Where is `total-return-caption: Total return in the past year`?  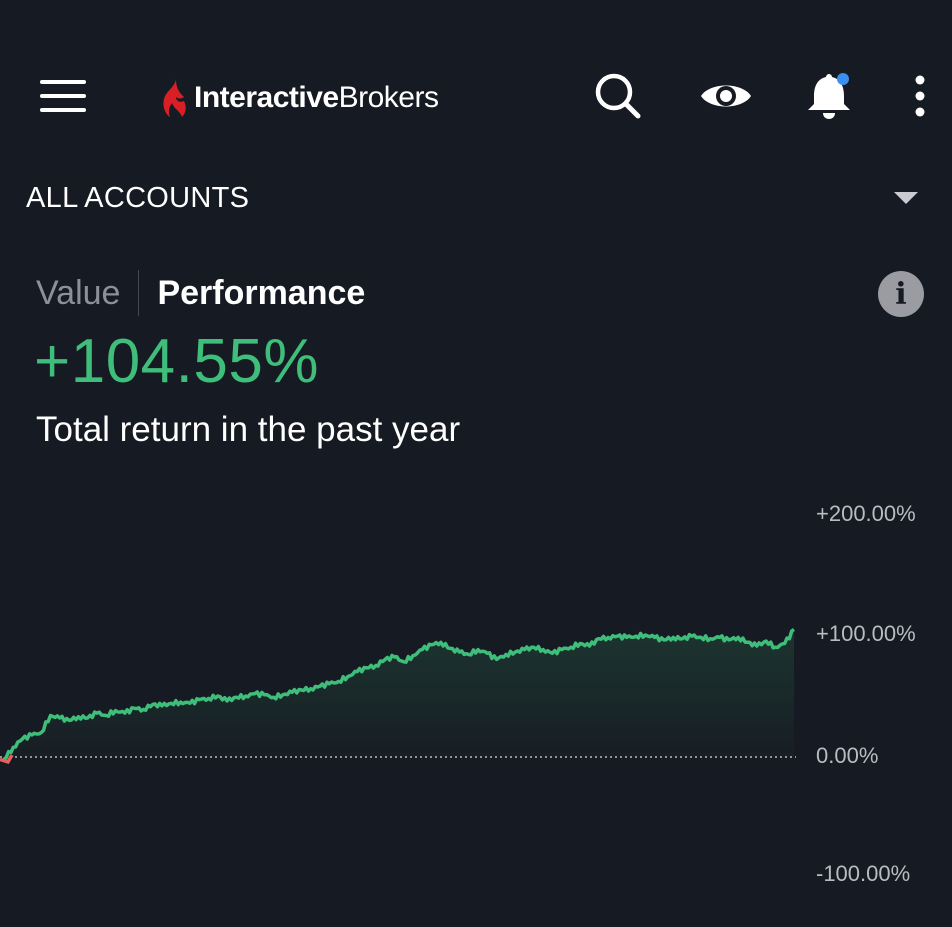 total-return-caption: Total return in the past year is located at coordinates (248, 429).